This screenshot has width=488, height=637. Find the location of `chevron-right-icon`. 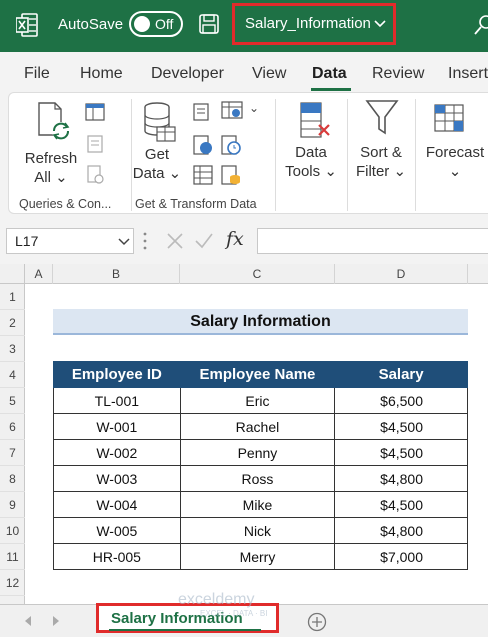

chevron-right-icon is located at coordinates (56, 621).